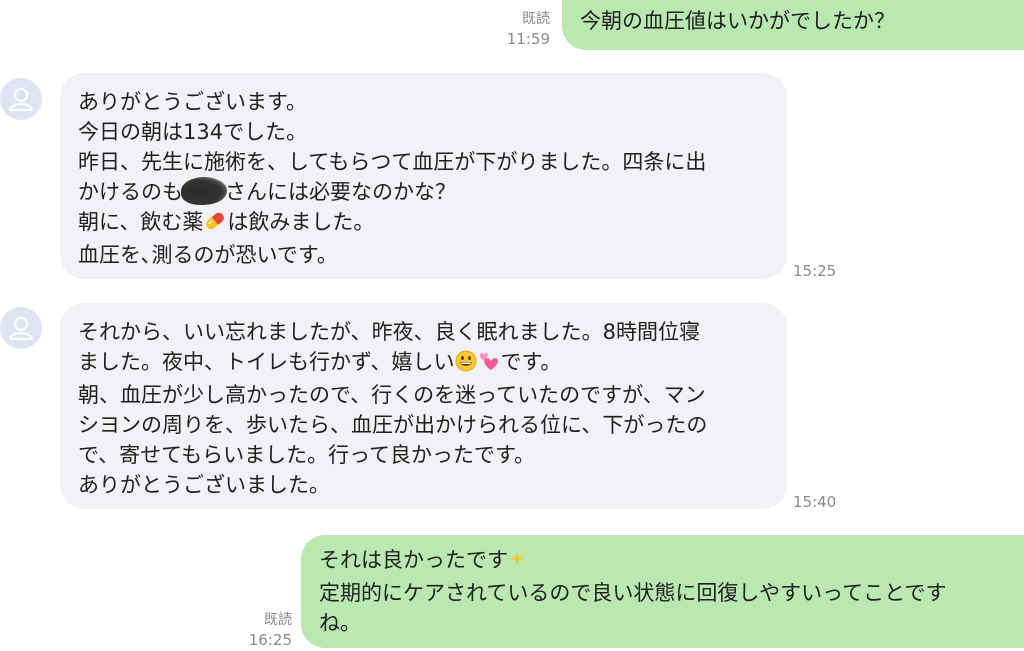  Describe the element at coordinates (130, 192) in the screenshot. I see `message-text-fragment: かけるのも` at that location.